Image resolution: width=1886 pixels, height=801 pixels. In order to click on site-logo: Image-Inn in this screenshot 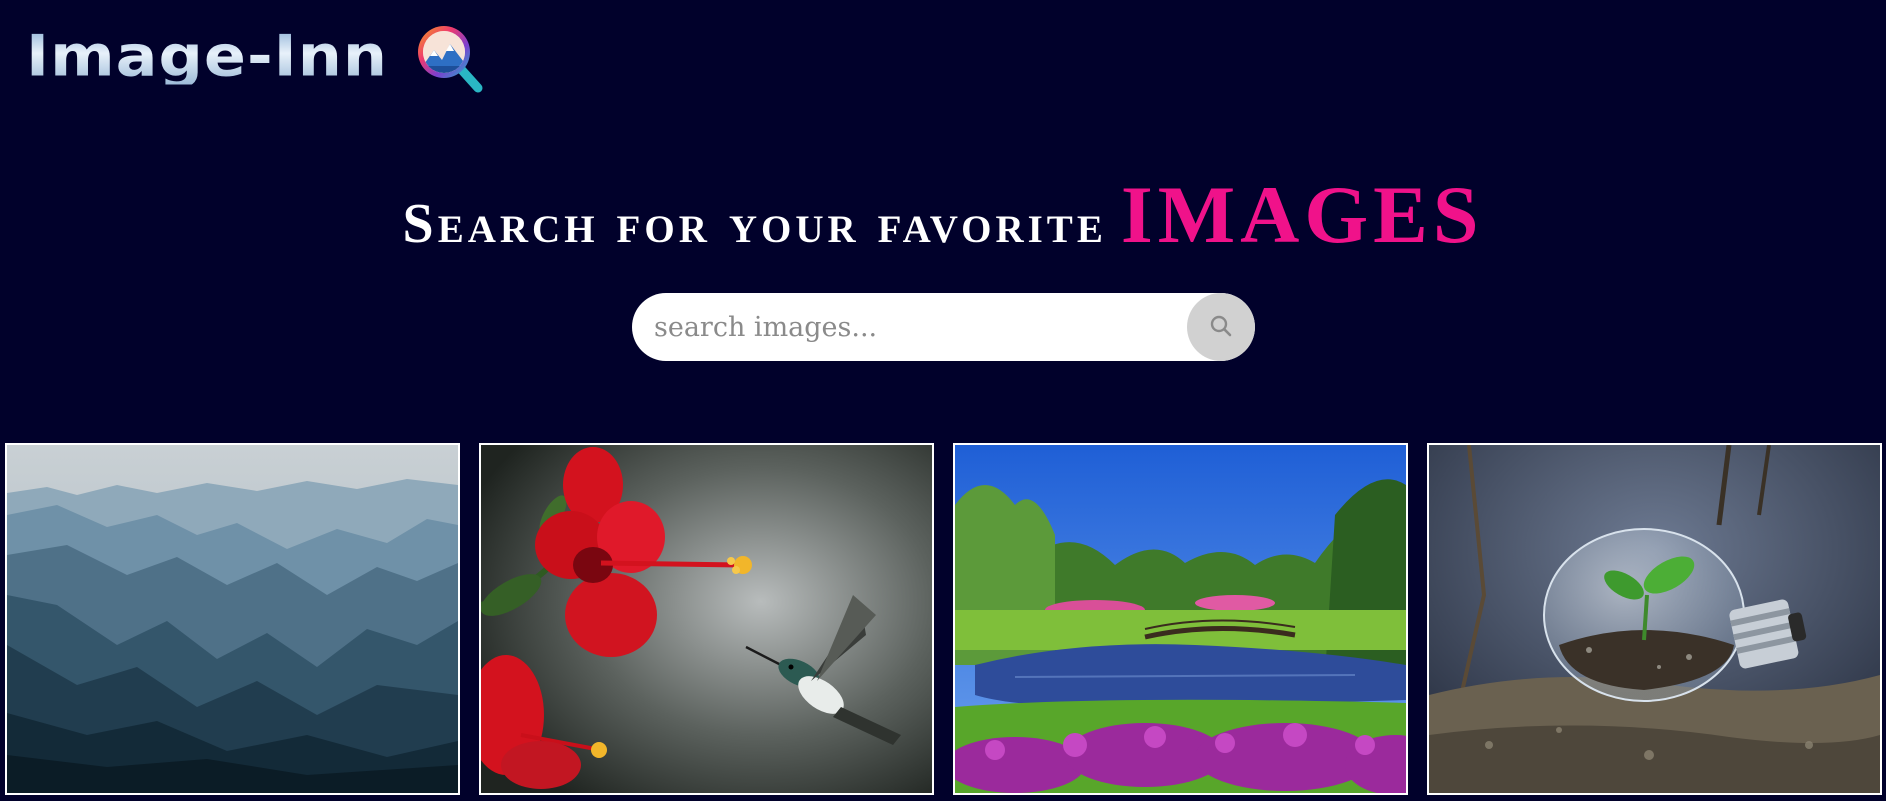, I will do `click(258, 56)`.